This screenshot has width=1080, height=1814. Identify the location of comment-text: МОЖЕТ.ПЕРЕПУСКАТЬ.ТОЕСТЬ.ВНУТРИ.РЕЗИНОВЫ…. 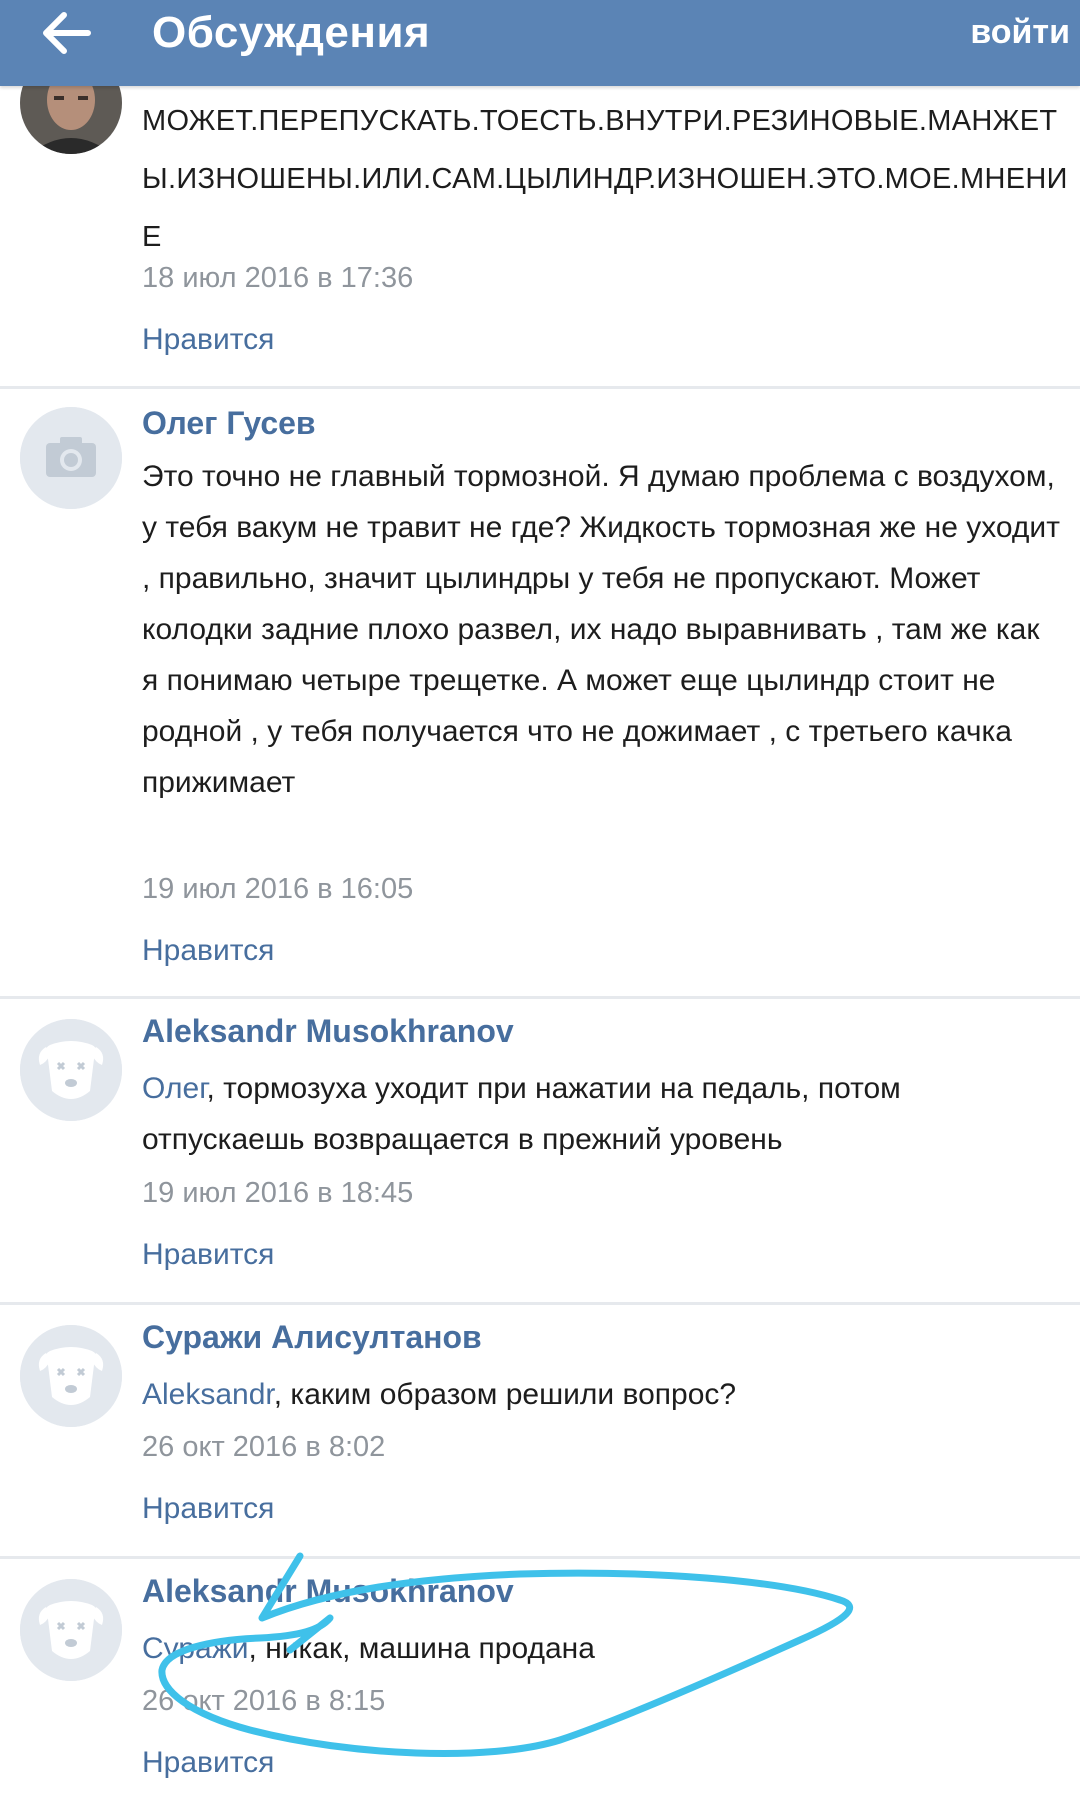
(605, 179).